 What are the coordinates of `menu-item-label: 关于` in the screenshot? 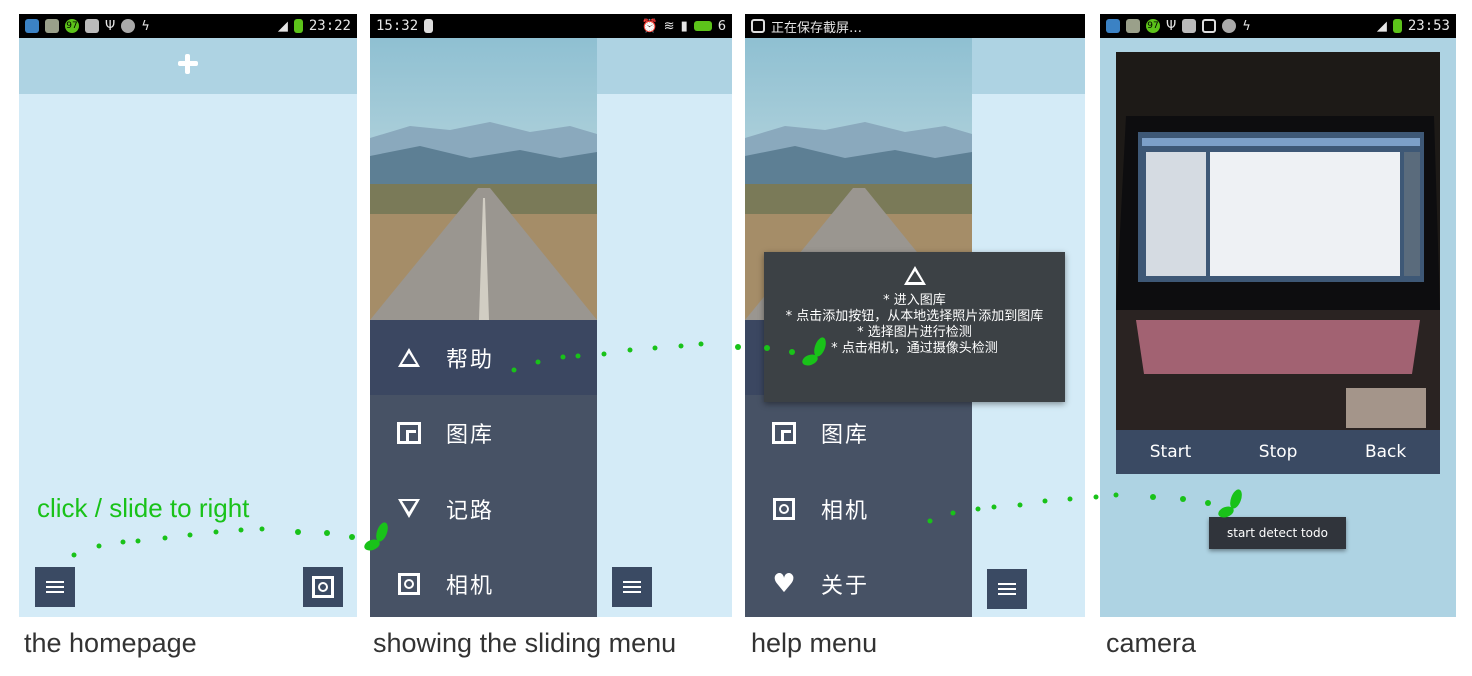 It's located at (845, 586).